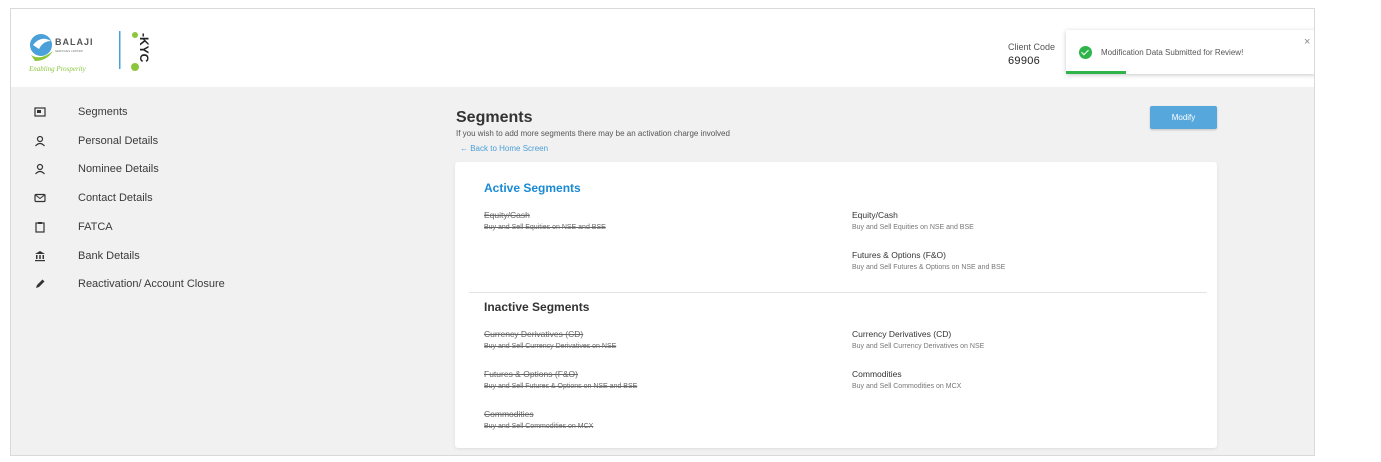 The height and width of the screenshot is (462, 1381). Describe the element at coordinates (40, 283) in the screenshot. I see `pencil-icon` at that location.